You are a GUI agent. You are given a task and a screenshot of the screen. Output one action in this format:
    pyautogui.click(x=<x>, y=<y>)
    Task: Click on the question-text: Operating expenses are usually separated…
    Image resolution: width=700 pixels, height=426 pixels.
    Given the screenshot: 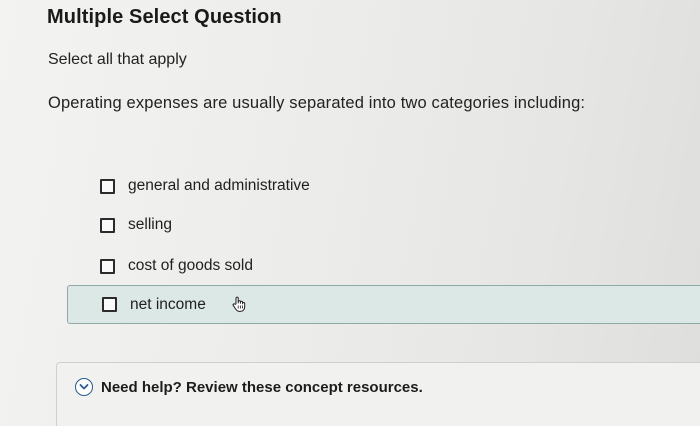 What is the action you would take?
    pyautogui.click(x=317, y=103)
    